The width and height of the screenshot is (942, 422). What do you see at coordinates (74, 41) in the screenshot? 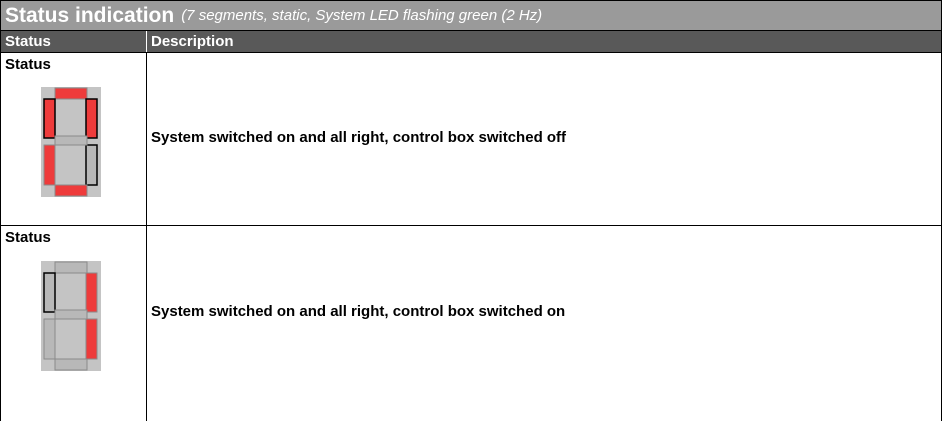
I see `column-header-status: Status` at bounding box center [74, 41].